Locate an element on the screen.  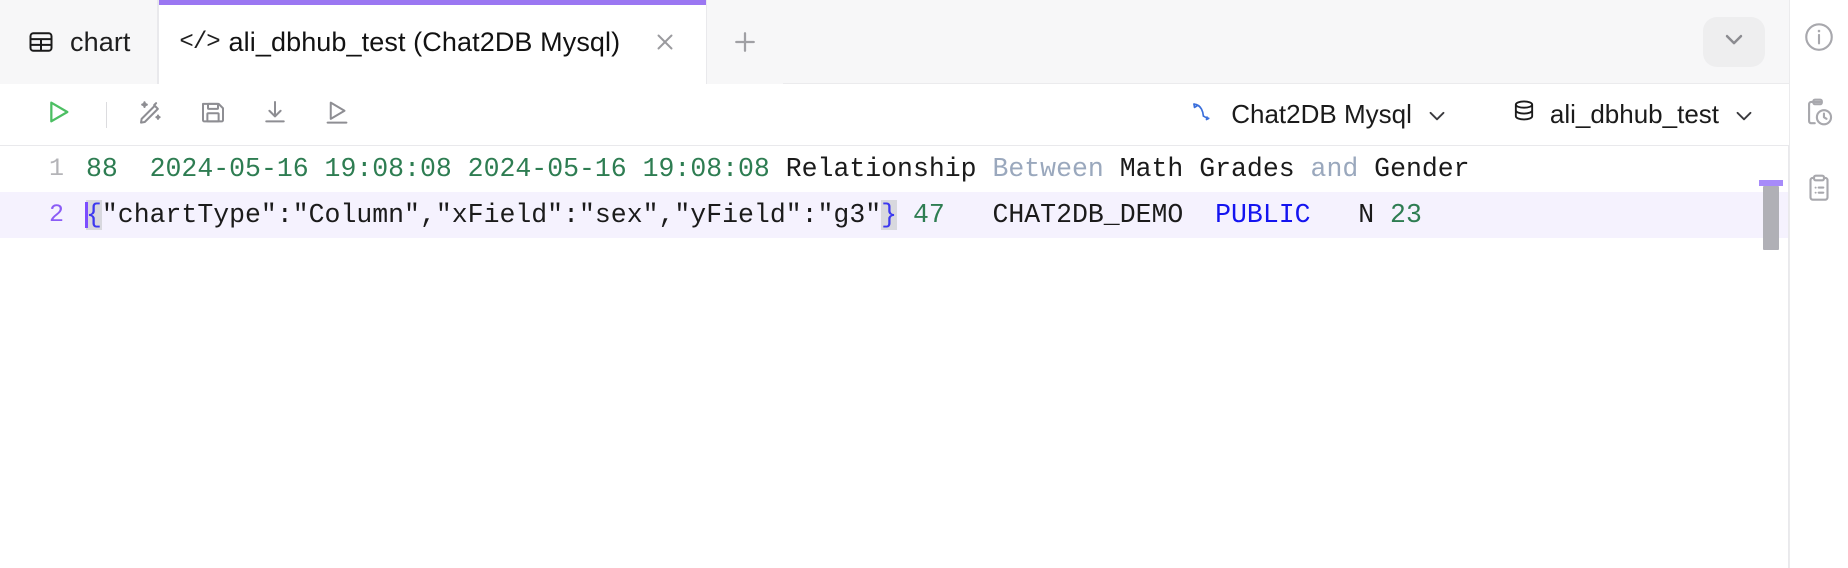
line-number: 1 is located at coordinates (56, 168).